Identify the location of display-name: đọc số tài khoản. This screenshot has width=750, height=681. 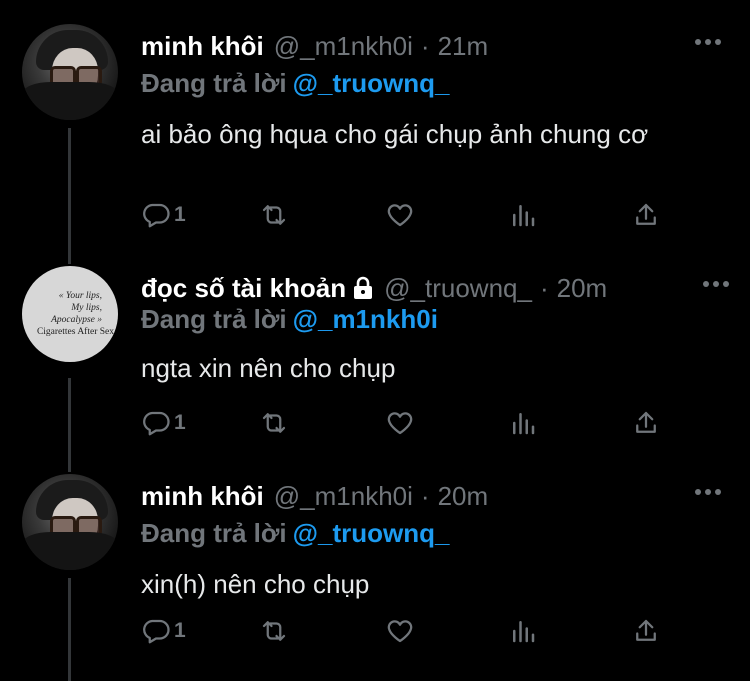
(243, 288).